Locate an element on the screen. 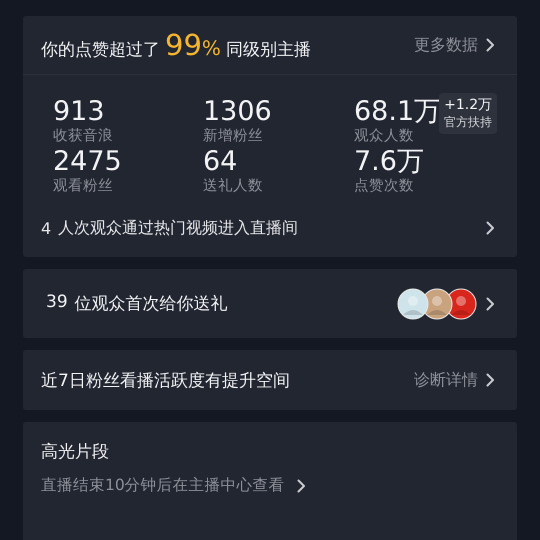 The width and height of the screenshot is (540, 540). support-badge: +1.2万 官方扶持 is located at coordinates (468, 113).